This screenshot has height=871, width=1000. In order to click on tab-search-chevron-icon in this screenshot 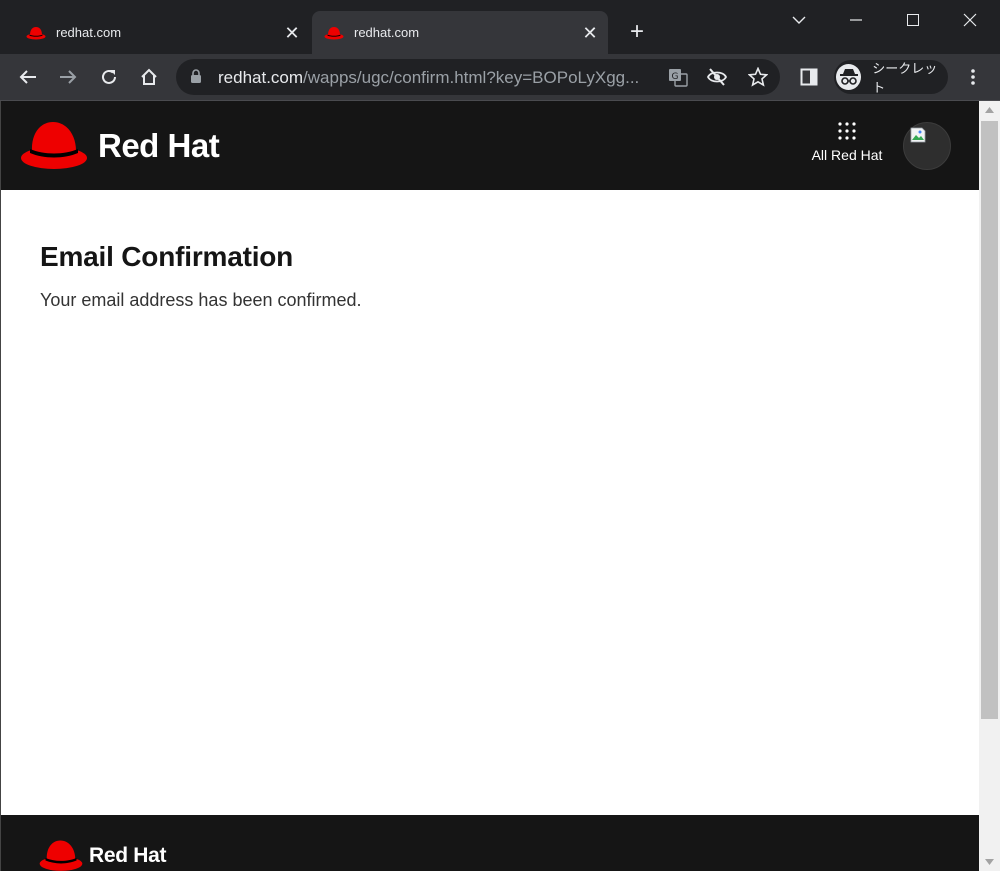, I will do `click(799, 20)`.